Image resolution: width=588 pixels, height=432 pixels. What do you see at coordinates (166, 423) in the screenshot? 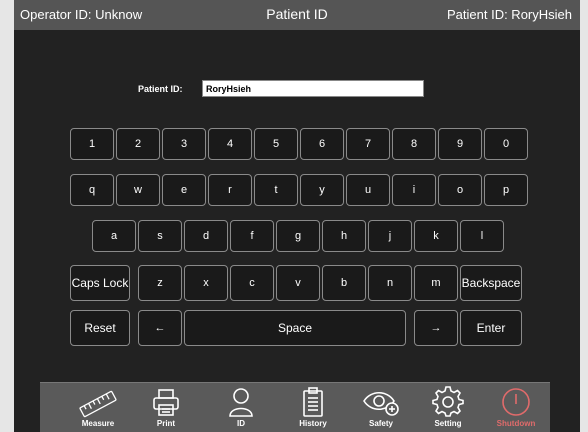
I see `print-label: Print` at bounding box center [166, 423].